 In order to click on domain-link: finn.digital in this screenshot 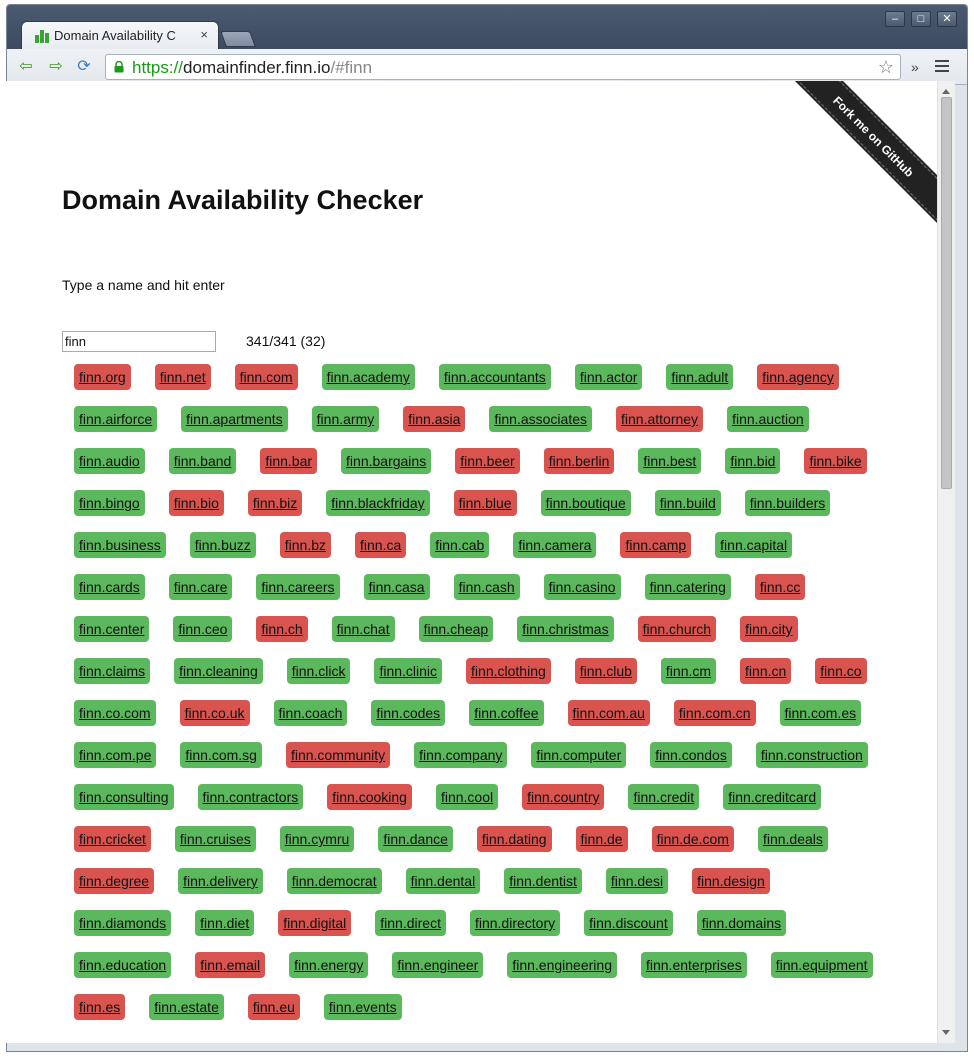, I will do `click(315, 923)`.